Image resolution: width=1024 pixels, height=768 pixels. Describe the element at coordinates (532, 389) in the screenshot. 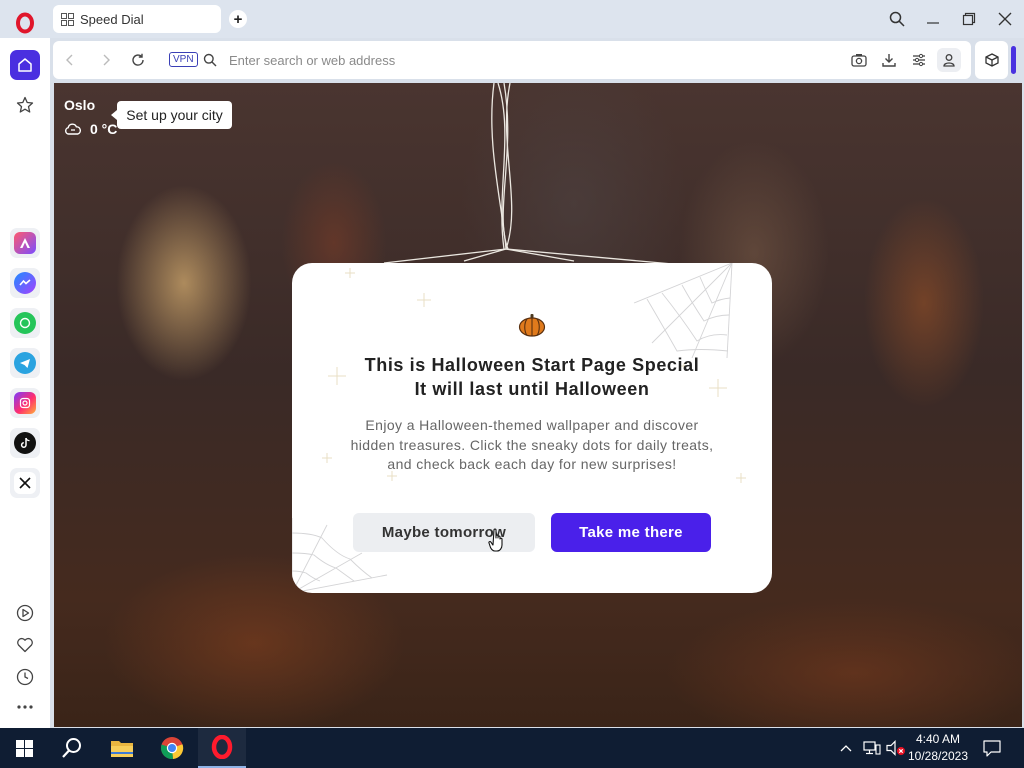

I see `dialog-title-line2: It will last until Halloween` at that location.